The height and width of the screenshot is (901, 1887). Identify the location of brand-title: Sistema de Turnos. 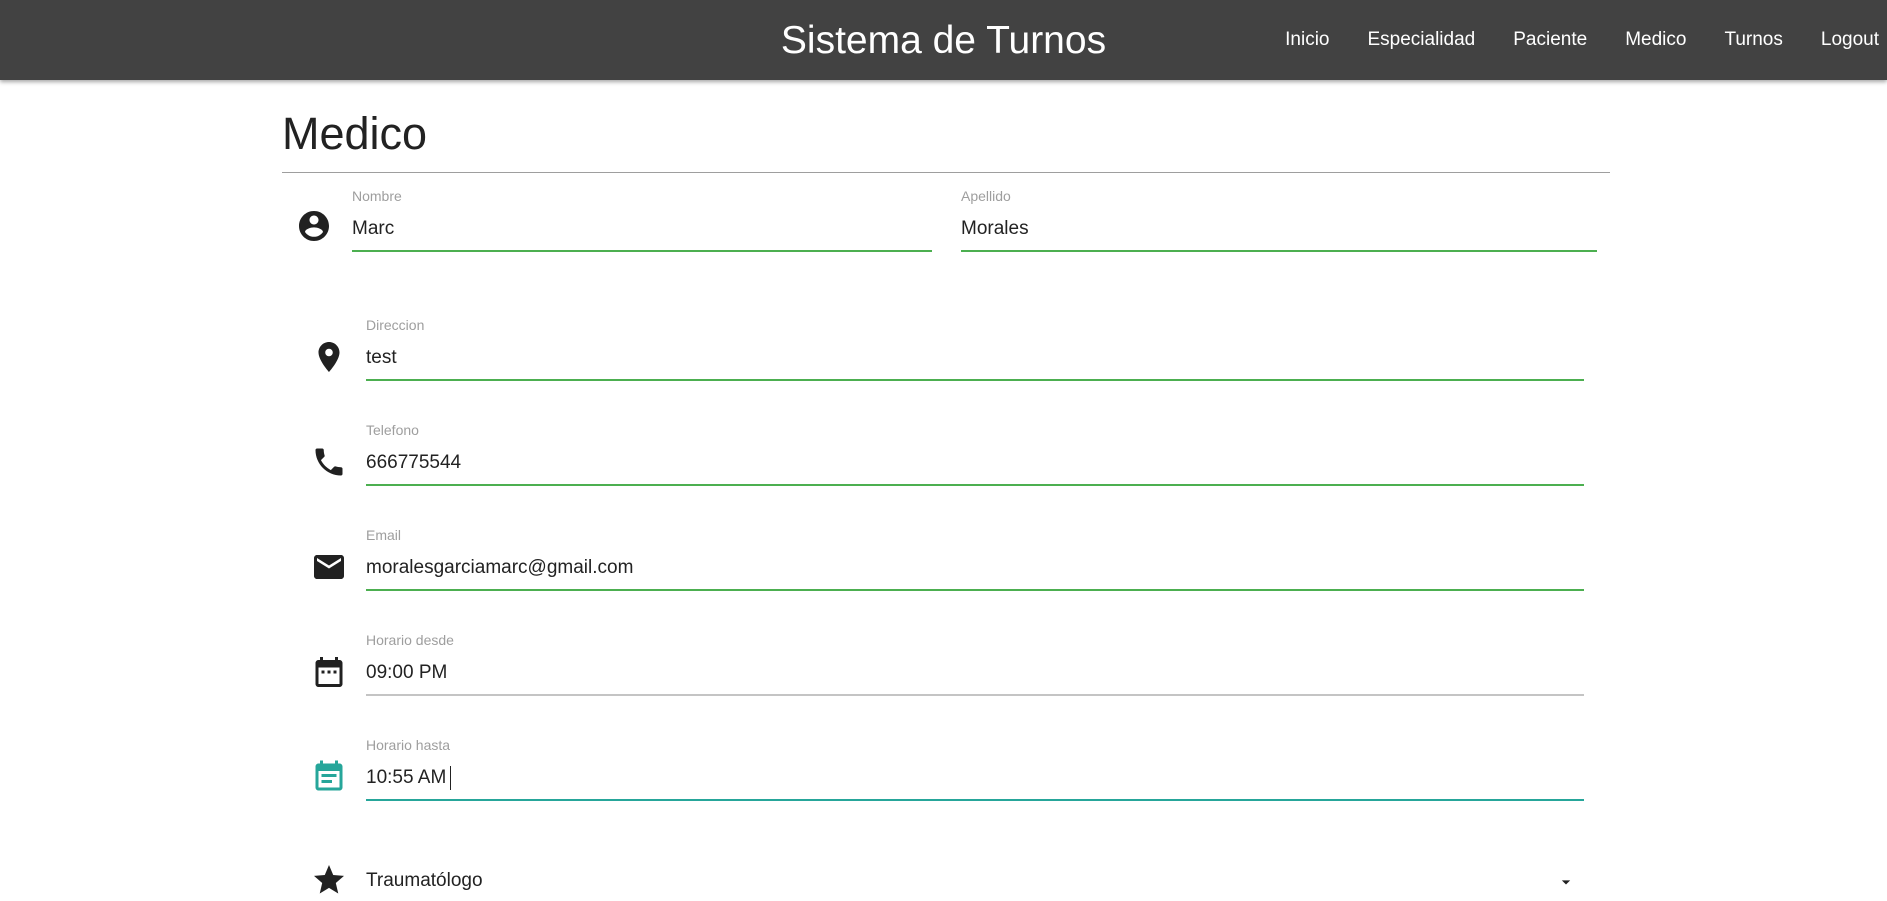
(943, 40).